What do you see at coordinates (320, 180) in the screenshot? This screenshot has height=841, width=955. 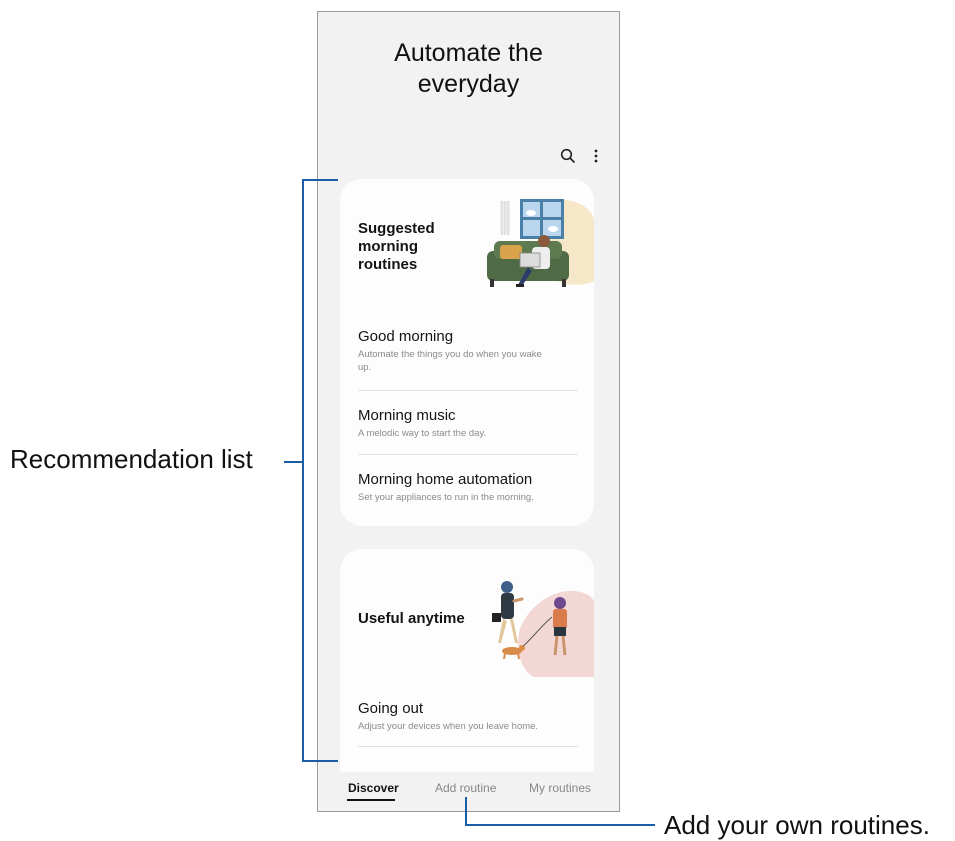 I see `callout-bracket-top` at bounding box center [320, 180].